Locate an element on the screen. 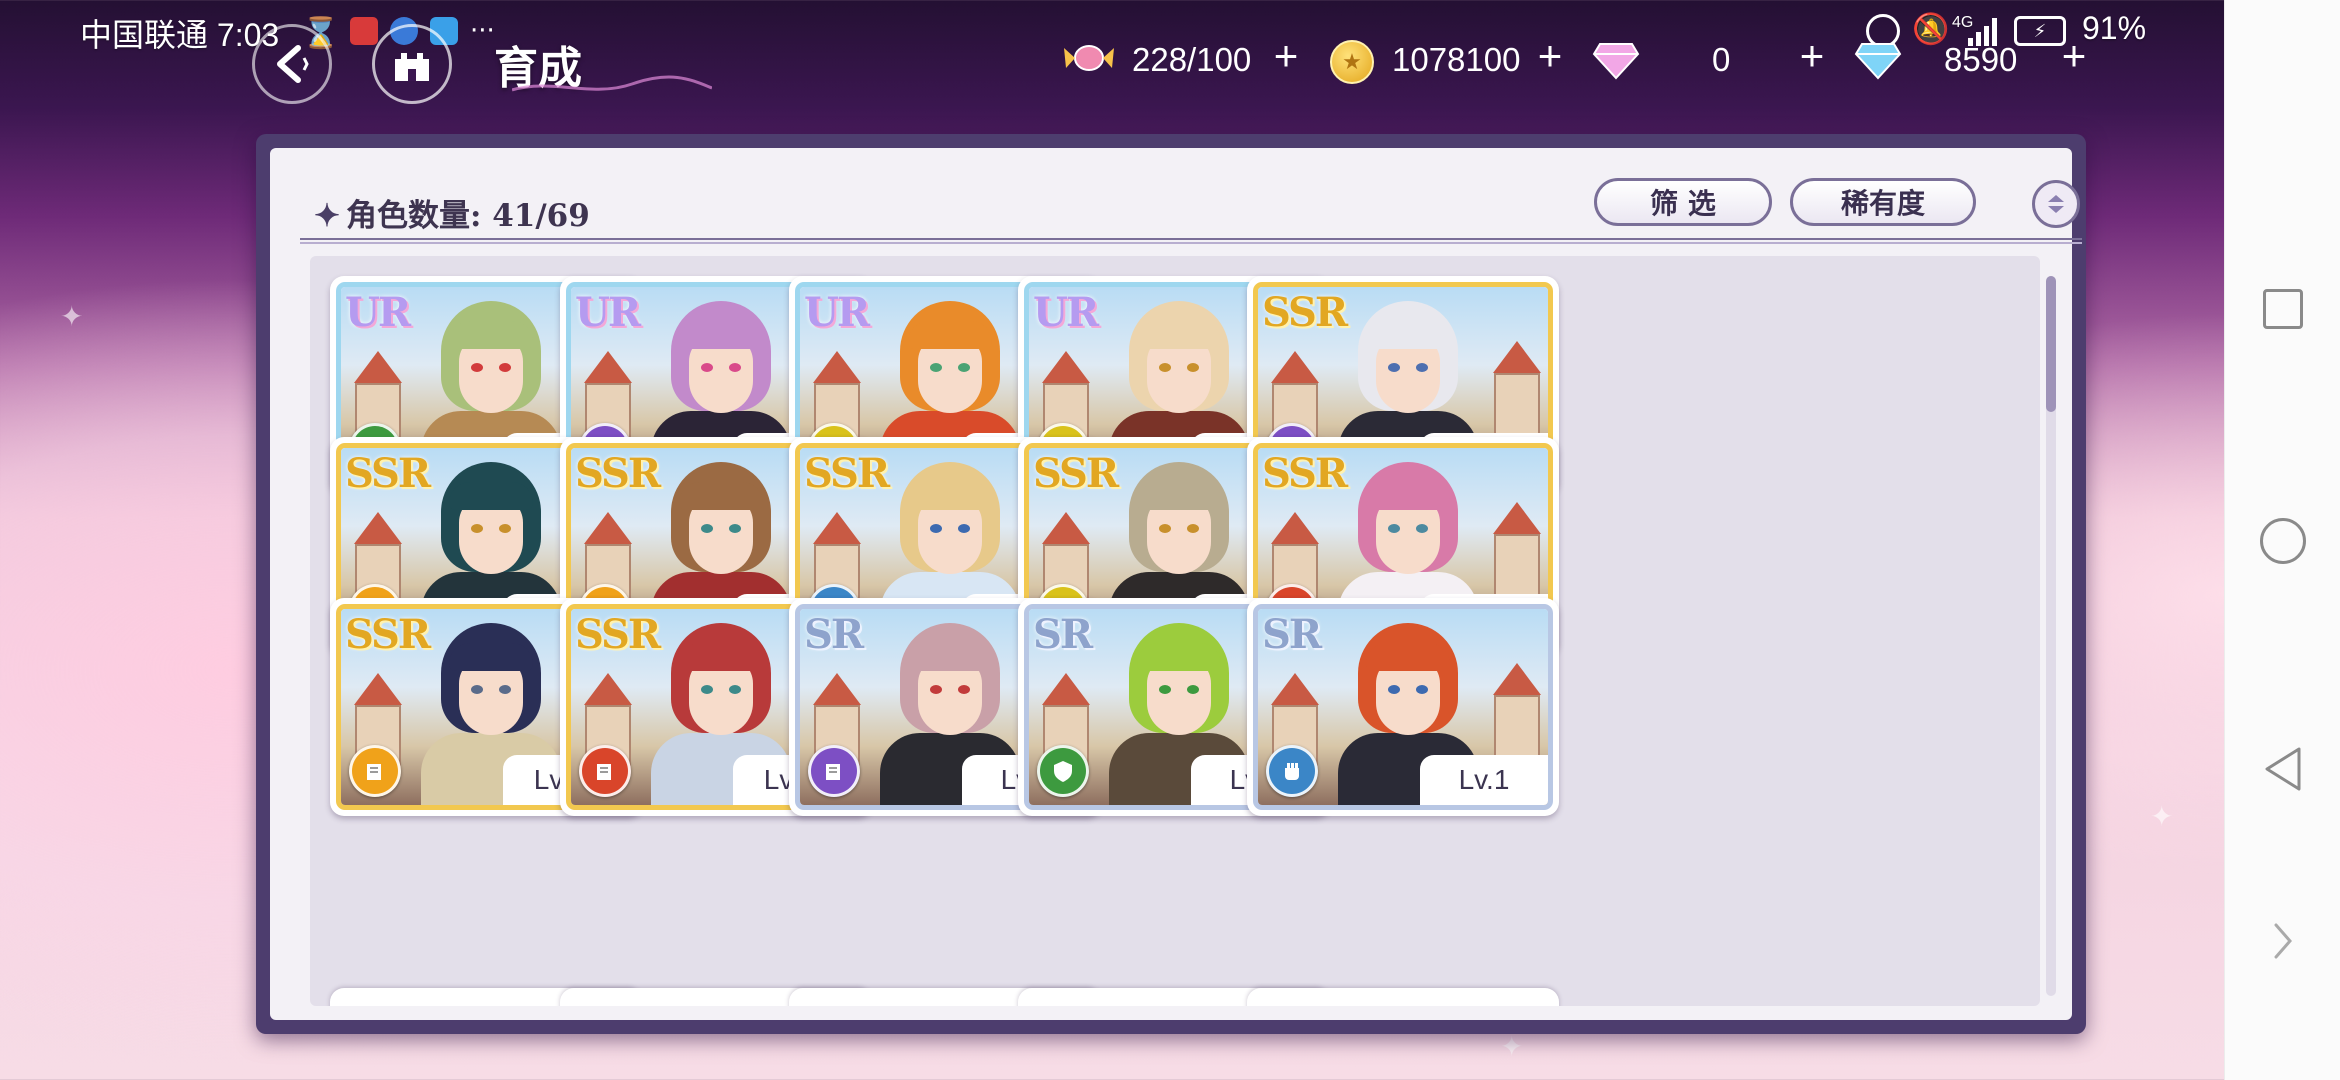  blue-gem-icon is located at coordinates (1878, 62).